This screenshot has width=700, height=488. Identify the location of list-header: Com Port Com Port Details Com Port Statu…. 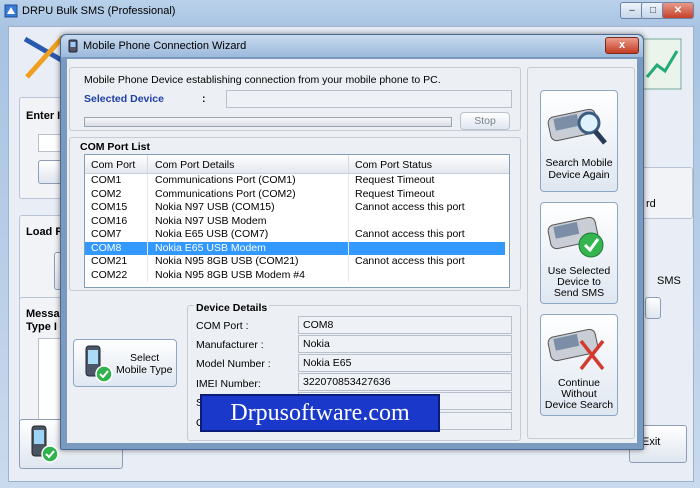
(297, 164).